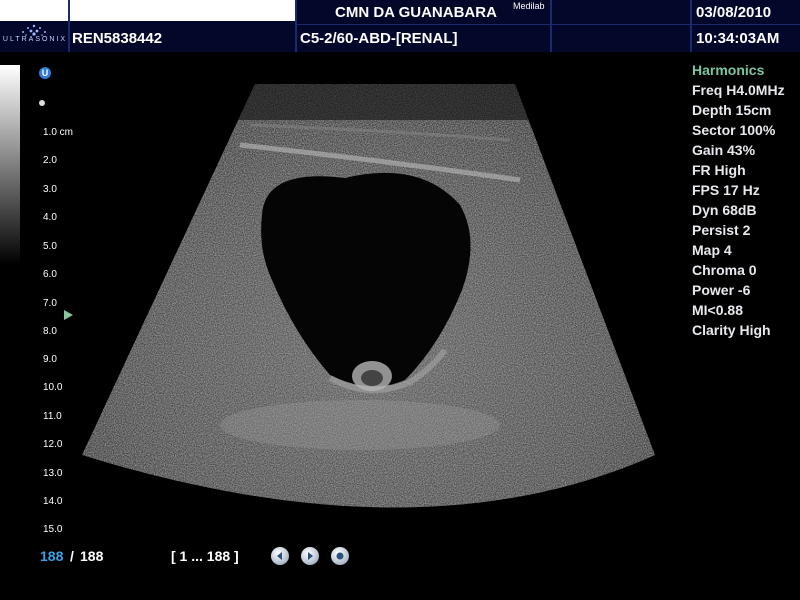 Image resolution: width=800 pixels, height=600 pixels. Describe the element at coordinates (726, 190) in the screenshot. I see `param-fps: FPS 17 Hz` at that location.